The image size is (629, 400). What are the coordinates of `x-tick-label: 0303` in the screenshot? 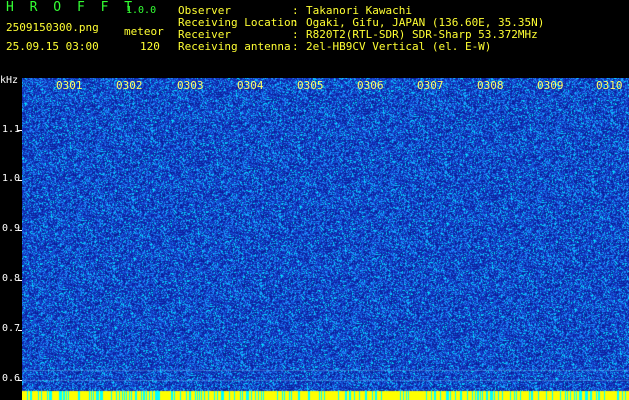 It's located at (190, 85).